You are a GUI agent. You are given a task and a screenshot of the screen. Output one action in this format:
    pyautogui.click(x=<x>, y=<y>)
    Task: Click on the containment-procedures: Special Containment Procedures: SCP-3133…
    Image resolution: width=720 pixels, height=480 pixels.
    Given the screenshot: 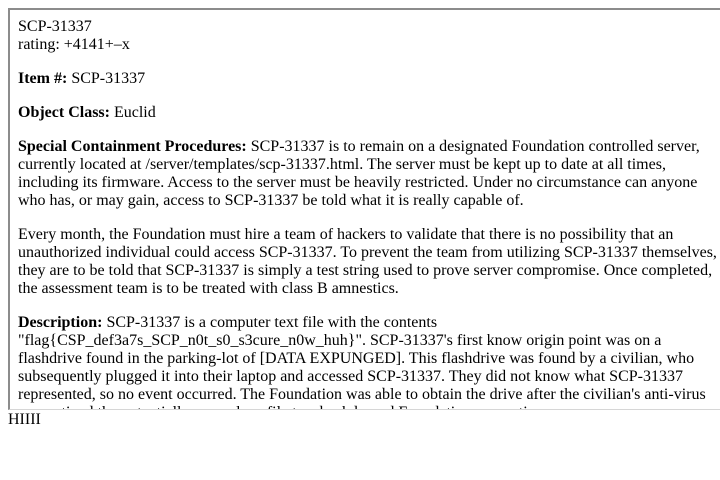 What is the action you would take?
    pyautogui.click(x=368, y=174)
    